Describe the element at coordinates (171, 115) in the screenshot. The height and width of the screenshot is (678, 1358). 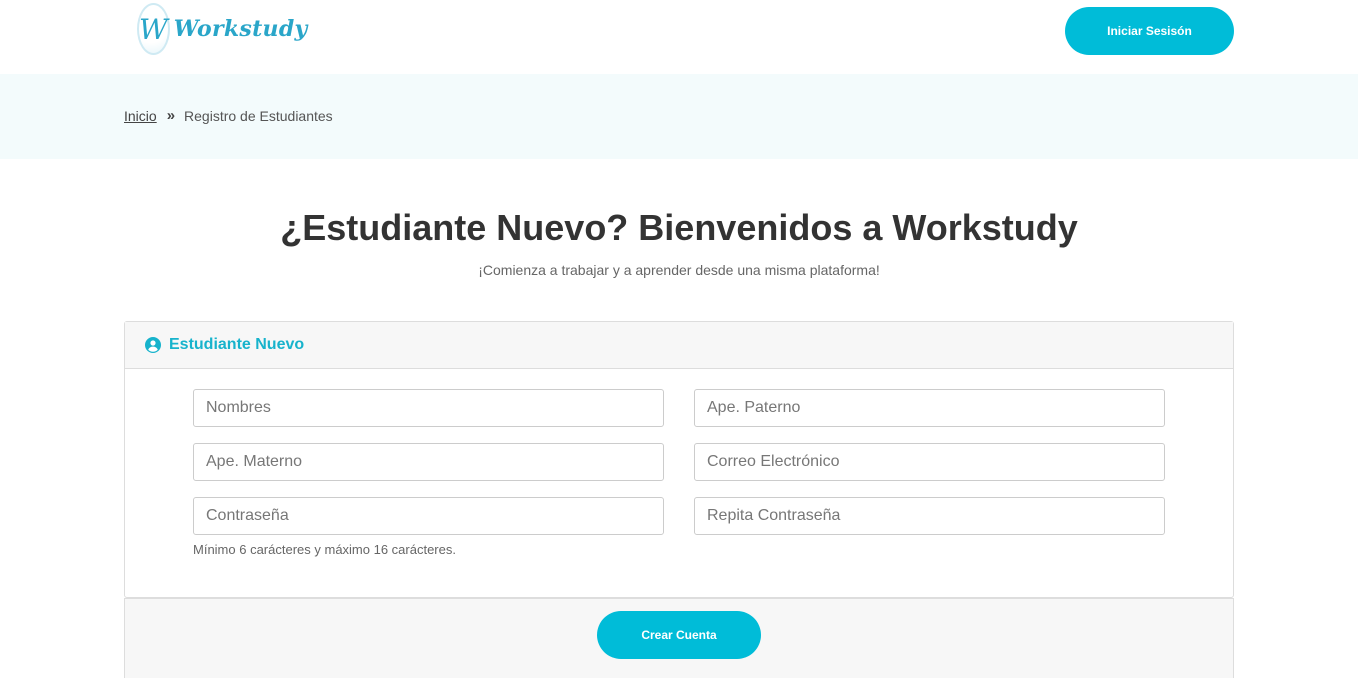
I see `double-chevron-right-icon: »` at that location.